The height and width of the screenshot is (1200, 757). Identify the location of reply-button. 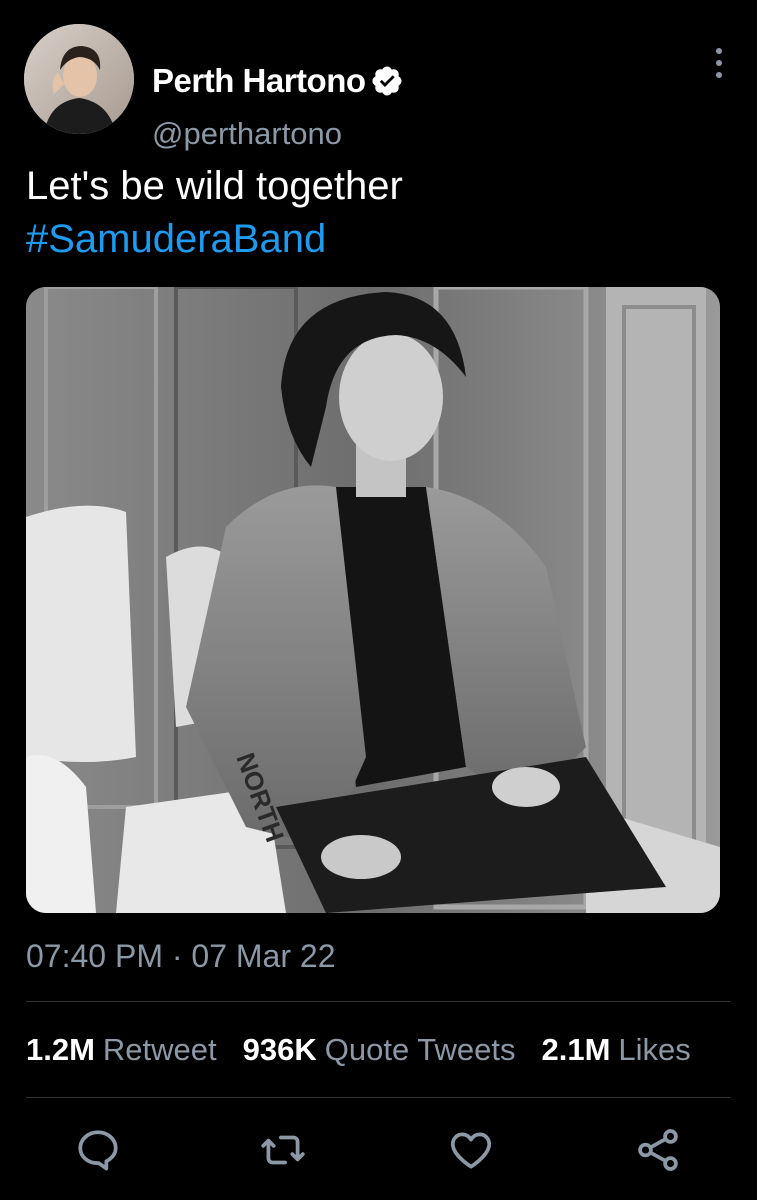
(98, 1150).